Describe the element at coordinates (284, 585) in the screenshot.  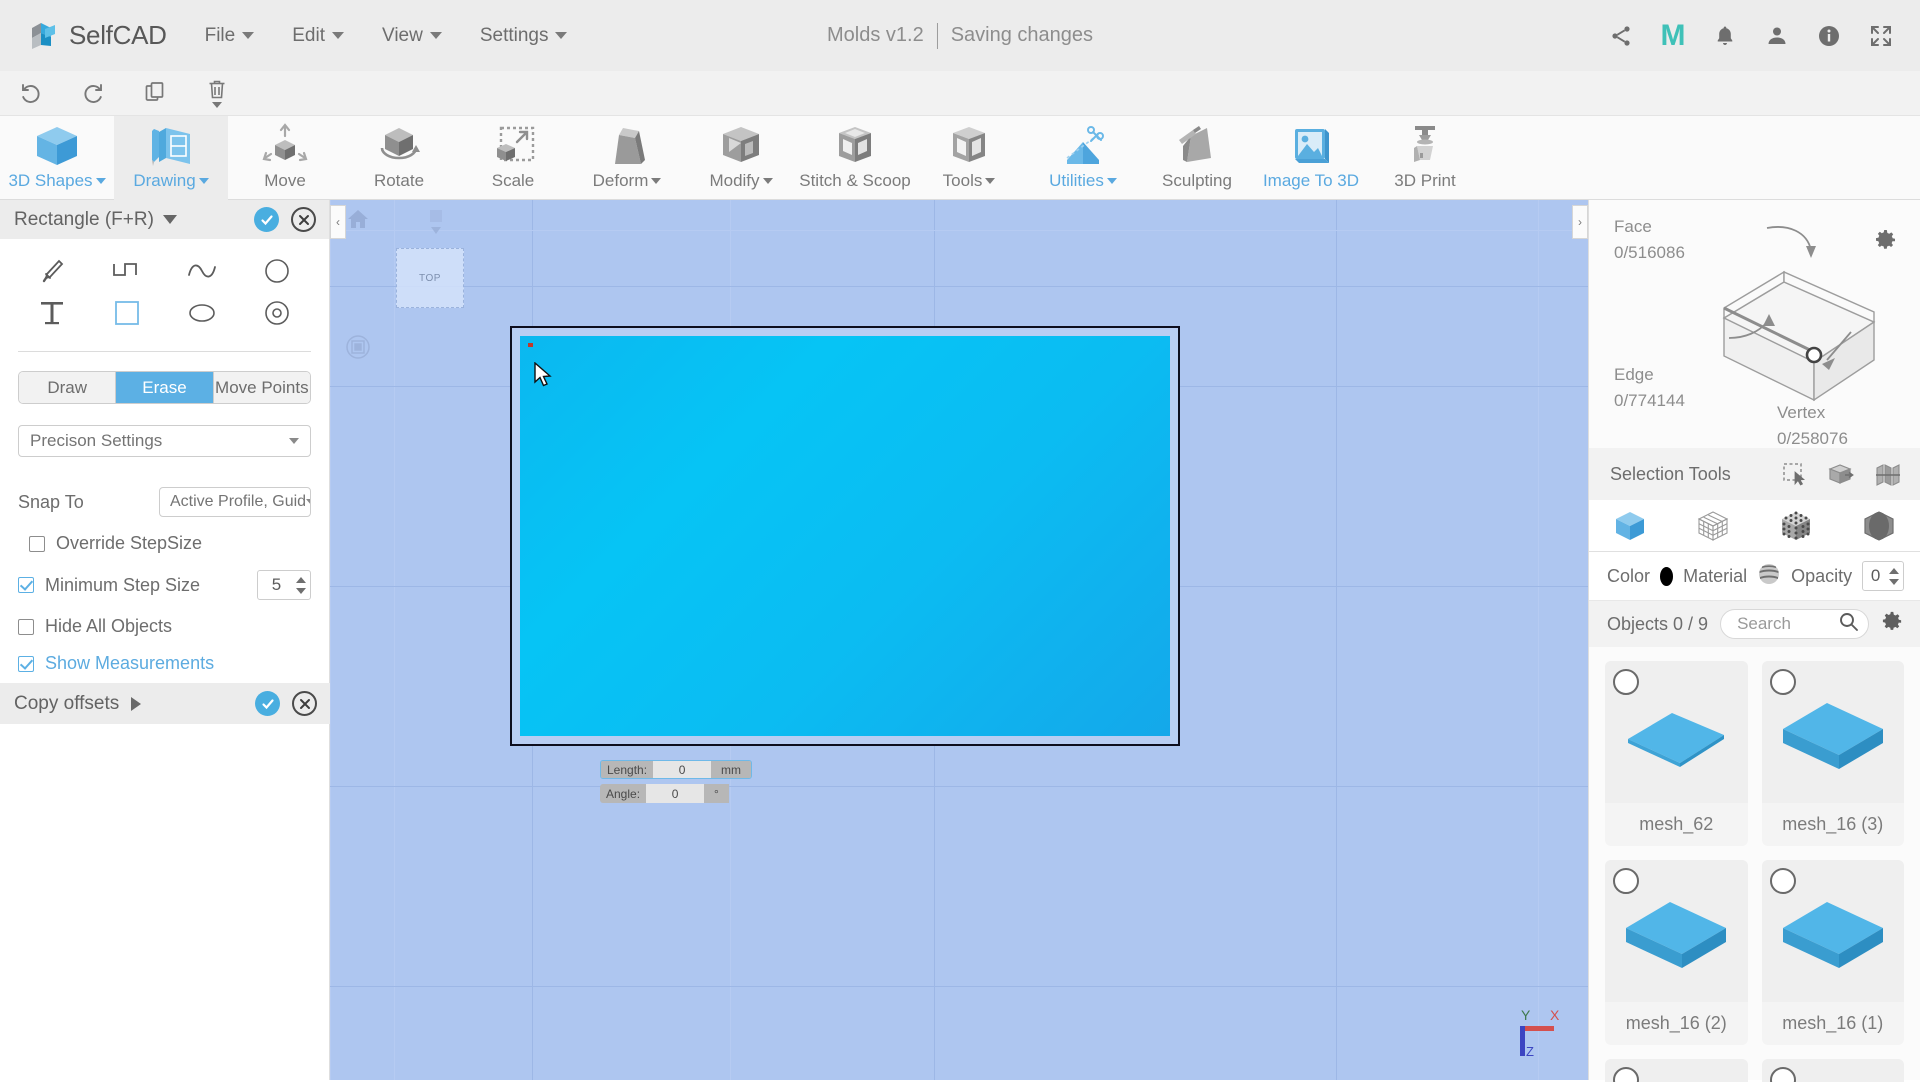
I see `minimum-step-size-stepper: 5` at that location.